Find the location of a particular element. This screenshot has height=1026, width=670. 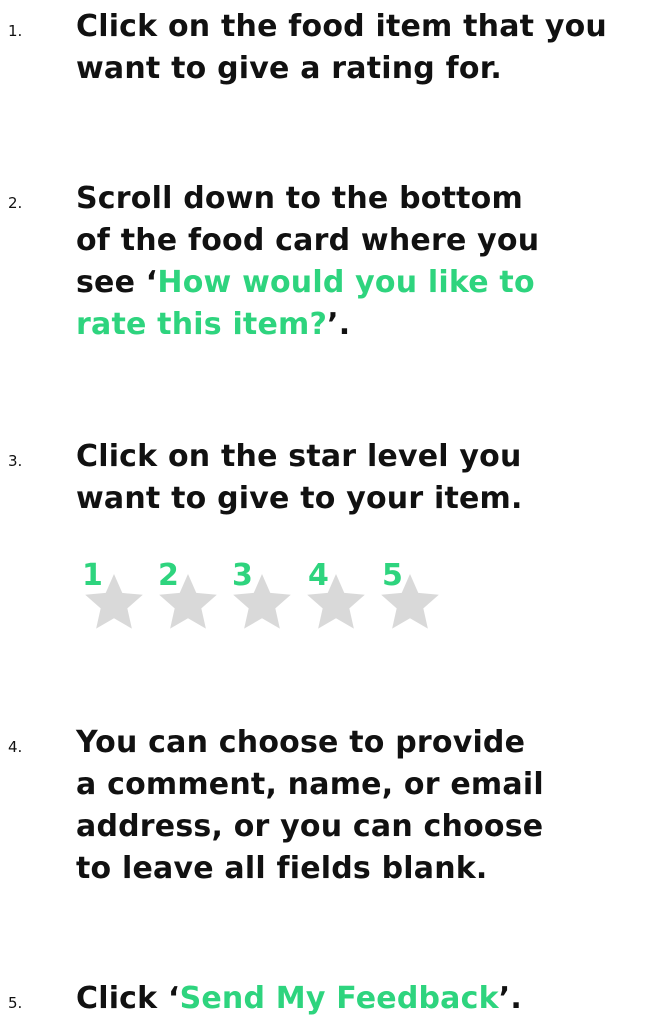

star-number-2: 2 is located at coordinates (168, 575).